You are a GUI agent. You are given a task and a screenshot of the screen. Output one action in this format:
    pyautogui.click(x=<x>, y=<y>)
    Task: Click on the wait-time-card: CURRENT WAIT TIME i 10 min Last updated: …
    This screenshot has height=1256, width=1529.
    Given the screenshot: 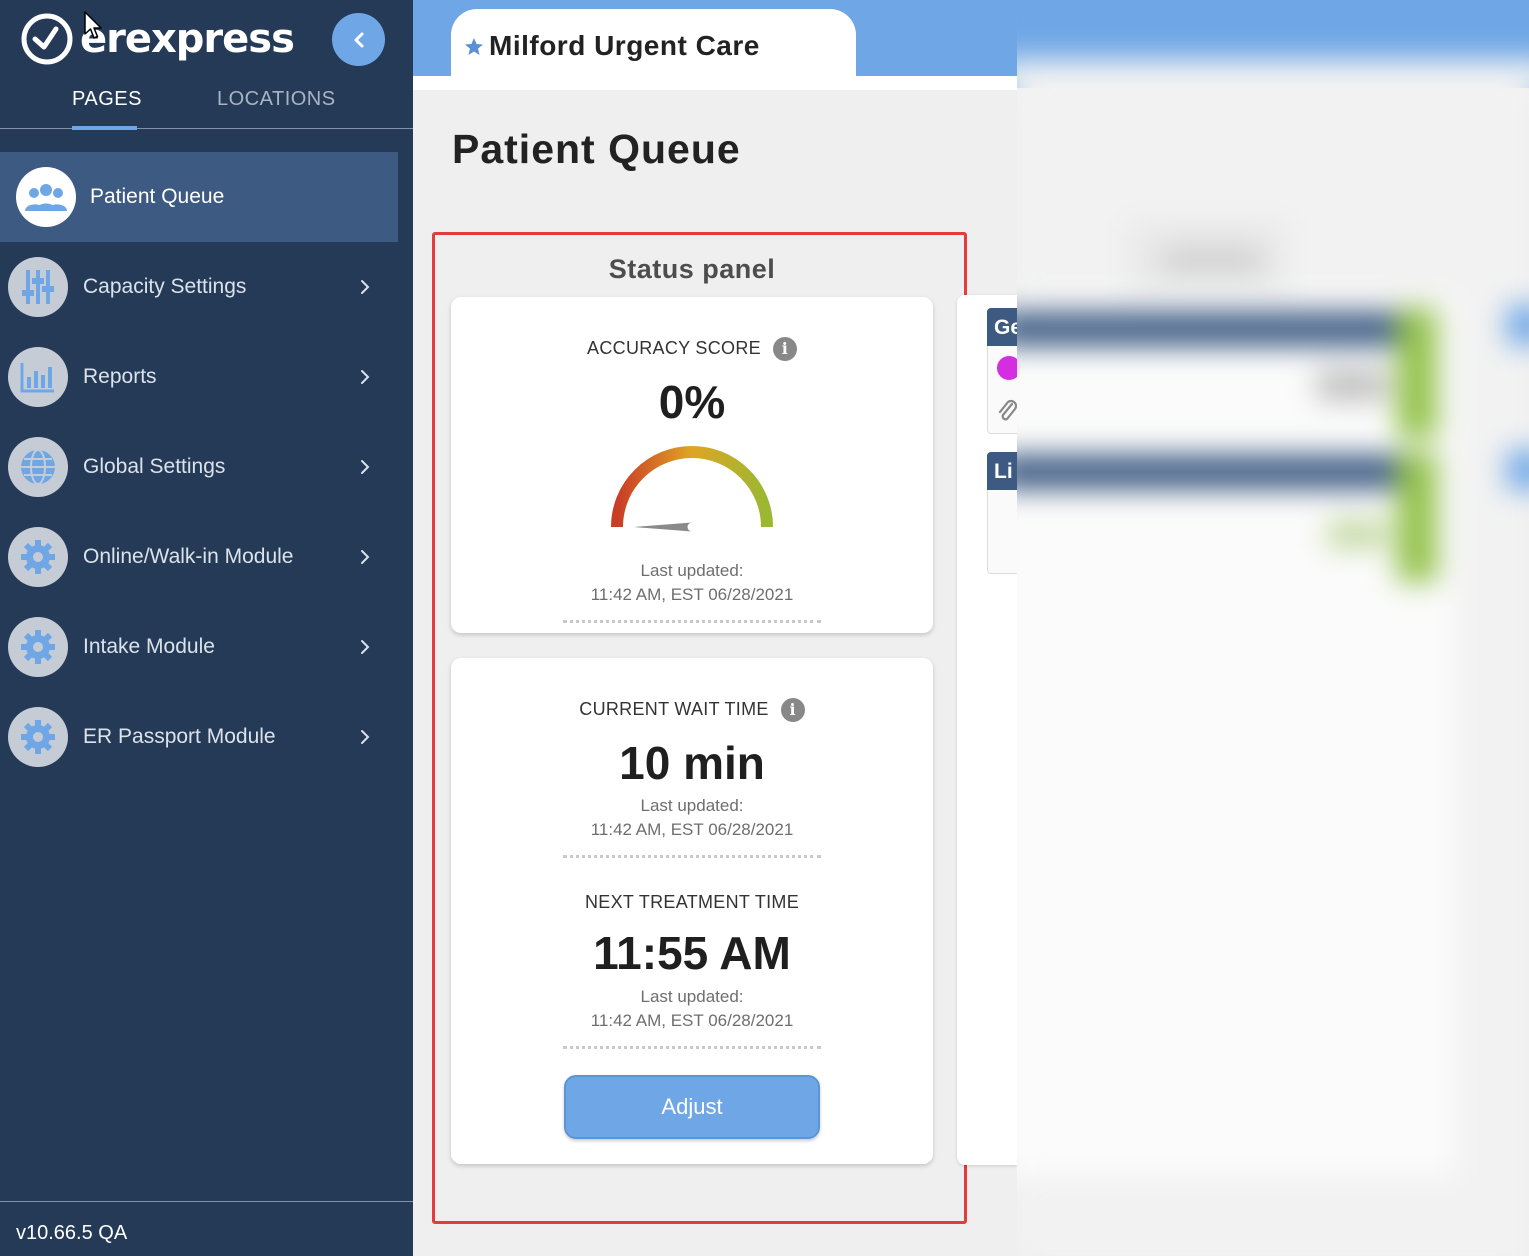 What is the action you would take?
    pyautogui.click(x=692, y=911)
    